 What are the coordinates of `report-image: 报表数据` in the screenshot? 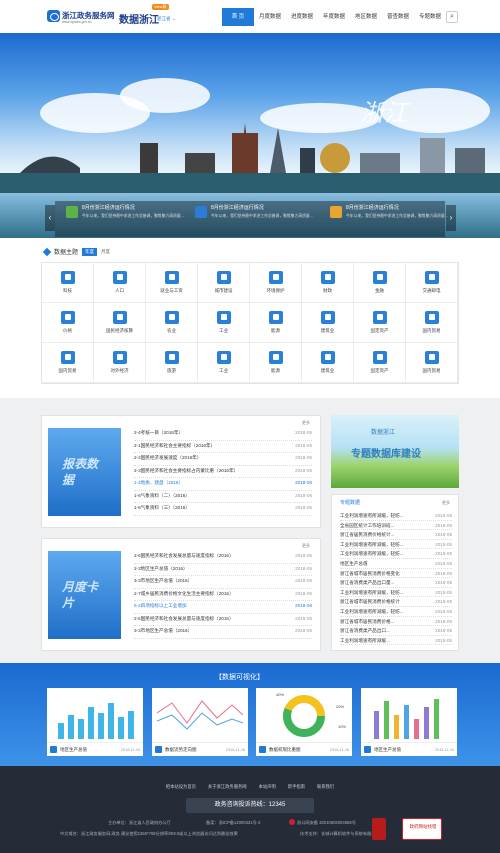 It's located at (84, 472).